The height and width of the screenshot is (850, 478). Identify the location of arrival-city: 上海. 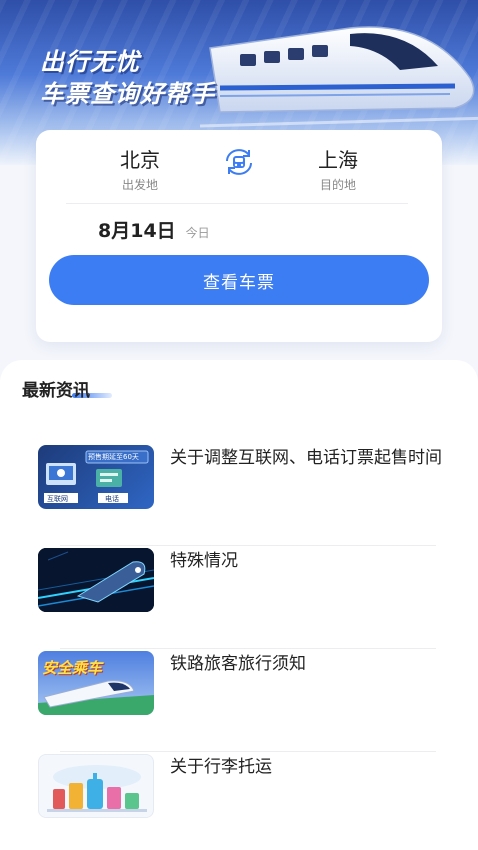
(338, 160).